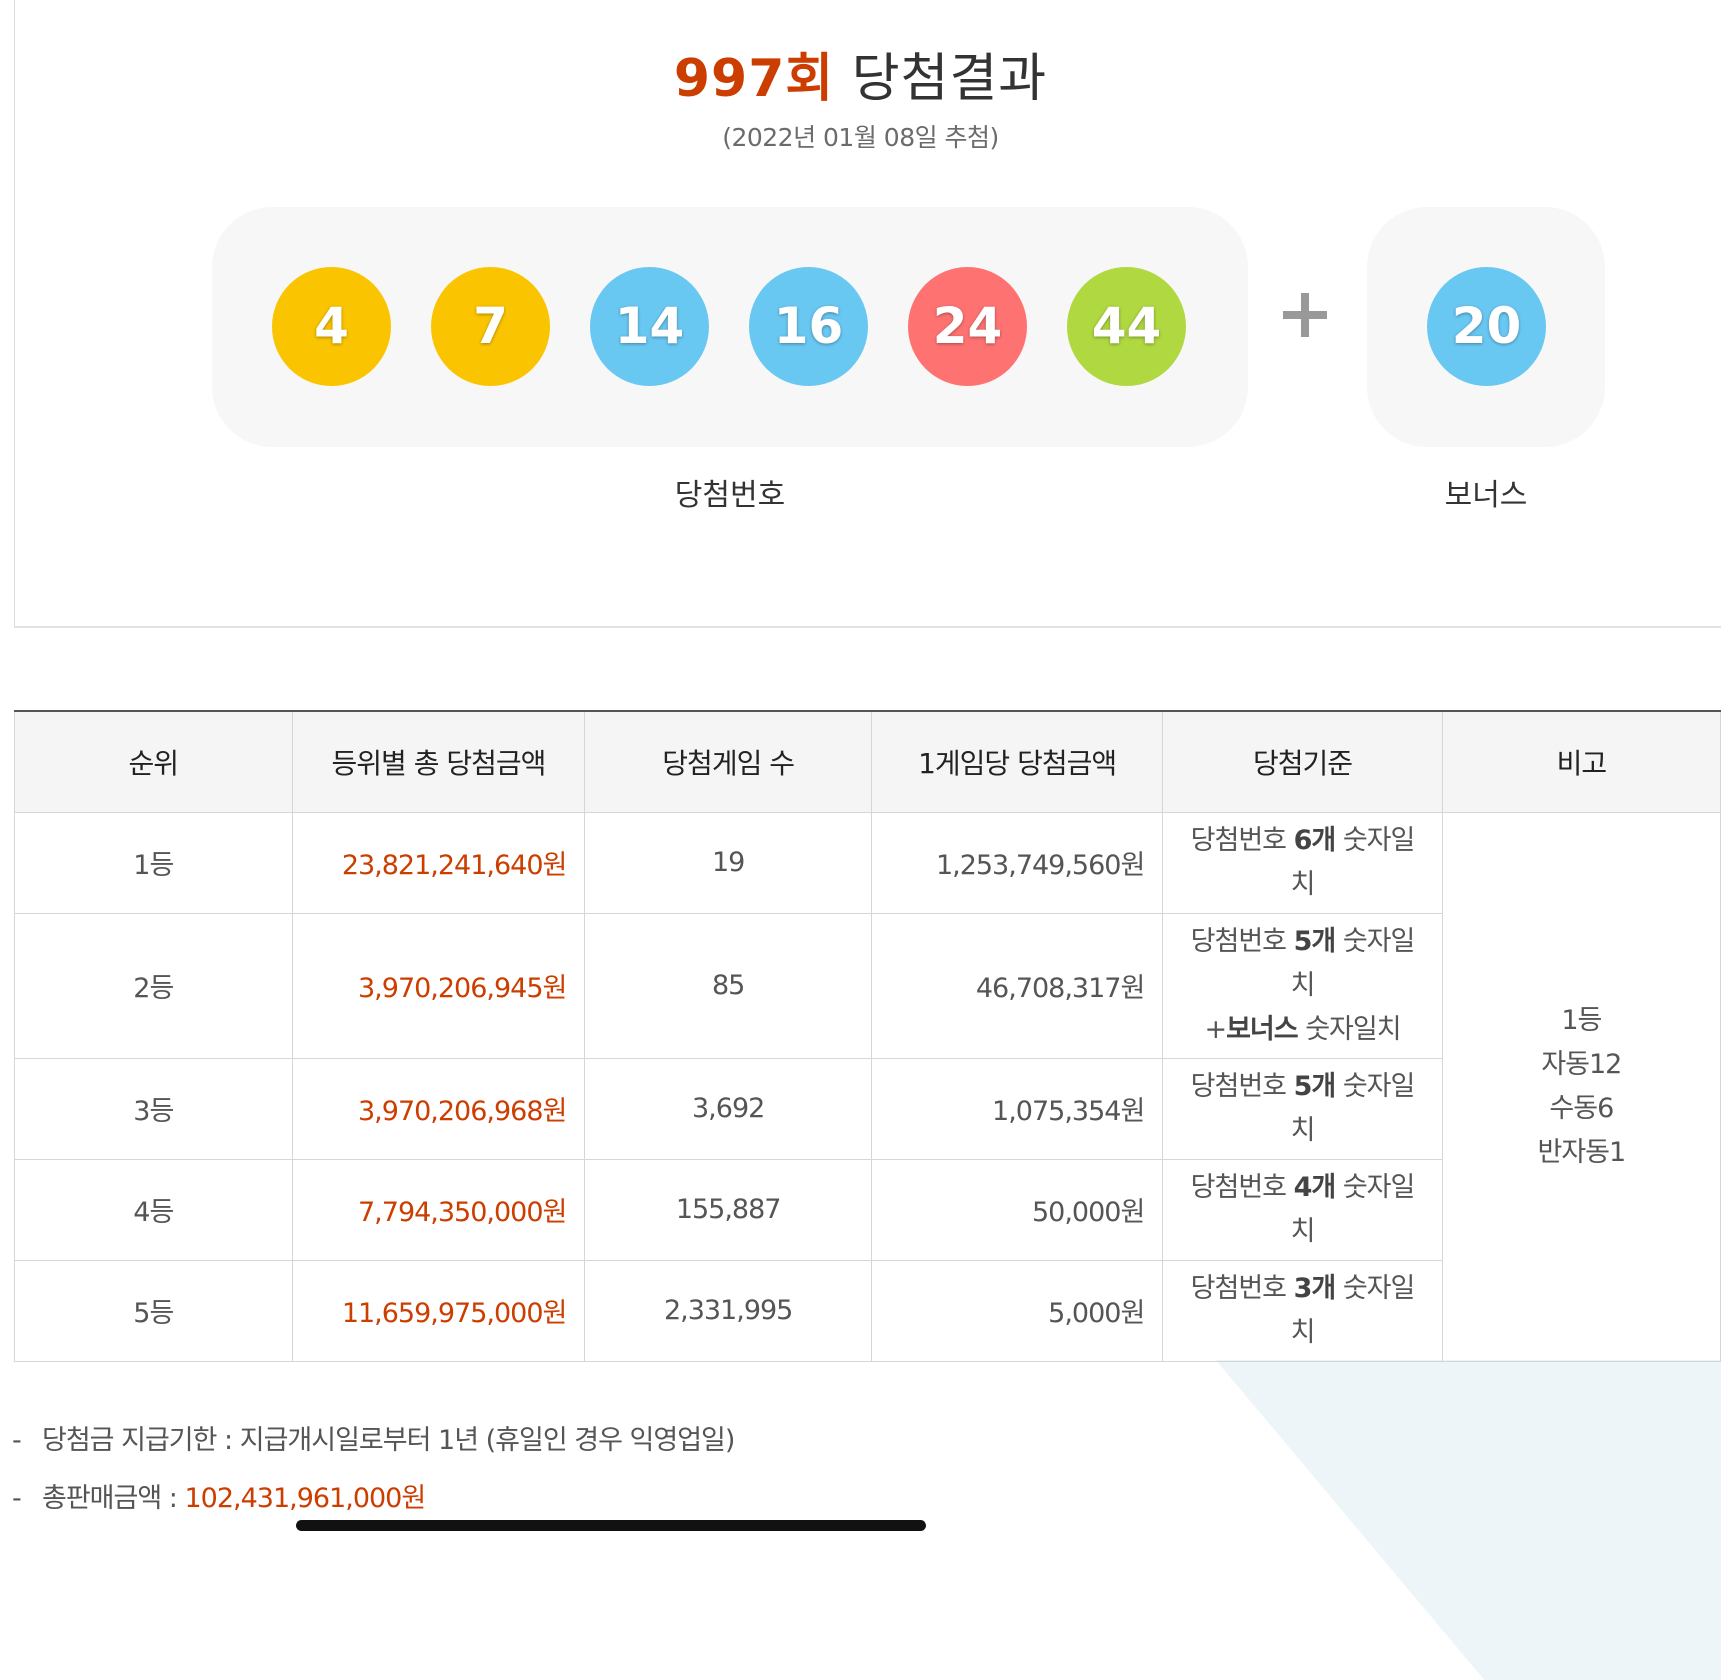  What do you see at coordinates (153, 1209) in the screenshot?
I see `rank-cell: 4등` at bounding box center [153, 1209].